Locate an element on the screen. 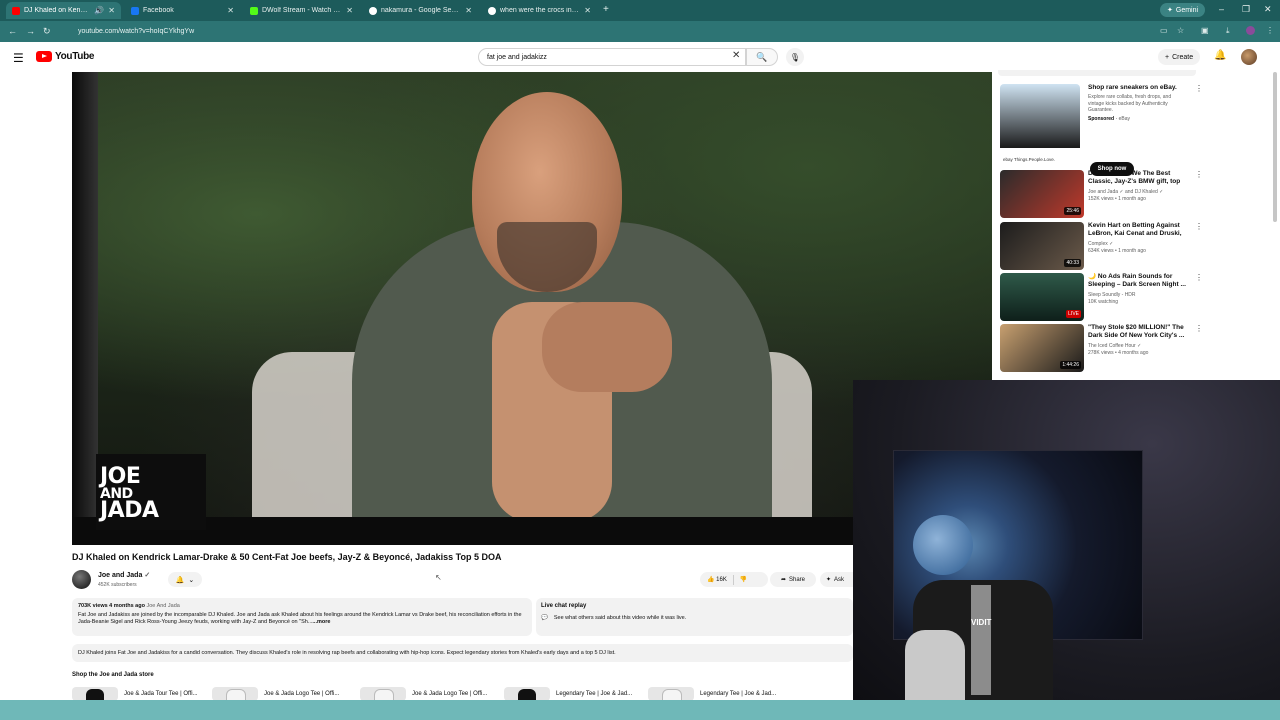 The height and width of the screenshot is (720, 1280). channel-name: Joe and Jada ✓ is located at coordinates (124, 575).